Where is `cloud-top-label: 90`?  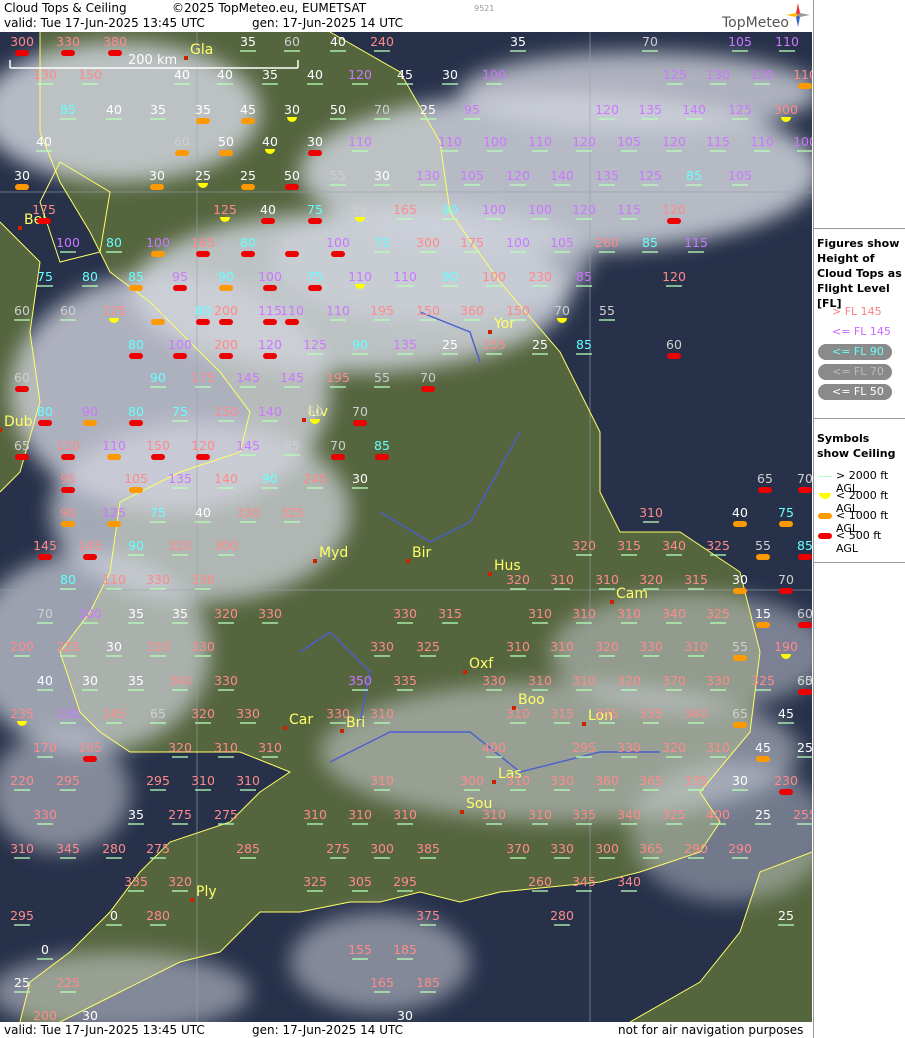 cloud-top-label: 90 is located at coordinates (450, 211).